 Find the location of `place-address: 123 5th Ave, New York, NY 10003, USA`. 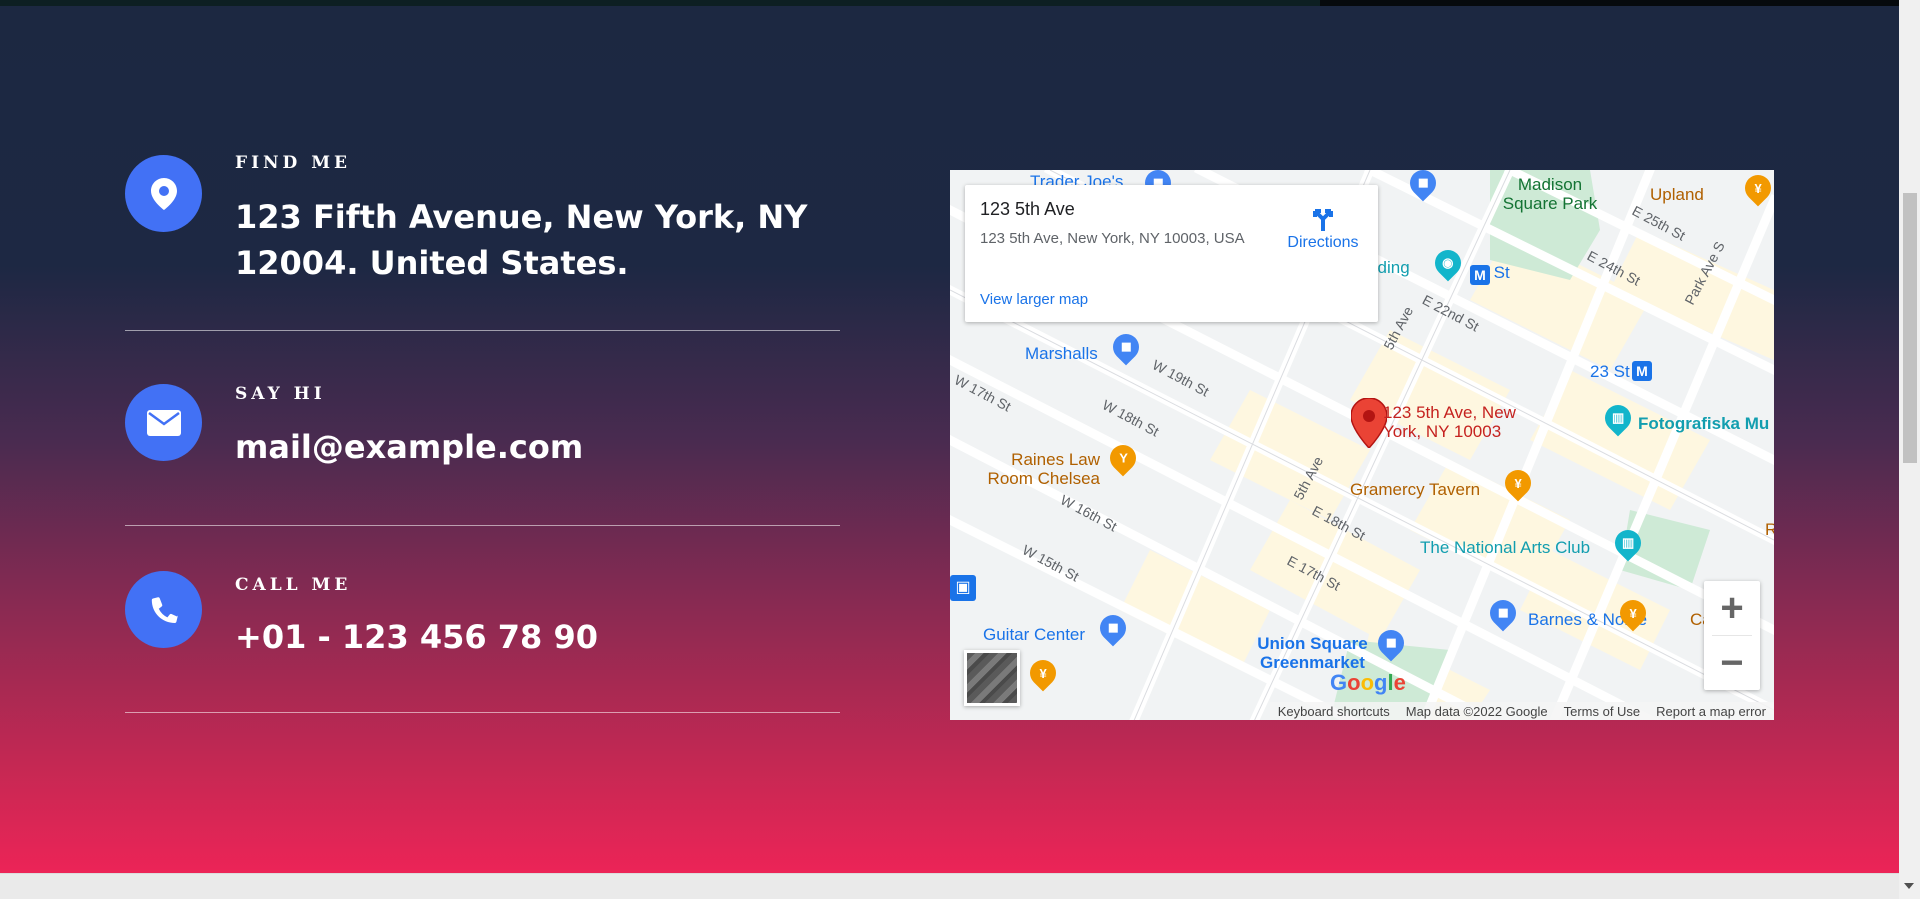

place-address: 123 5th Ave, New York, NY 10003, USA is located at coordinates (1112, 238).